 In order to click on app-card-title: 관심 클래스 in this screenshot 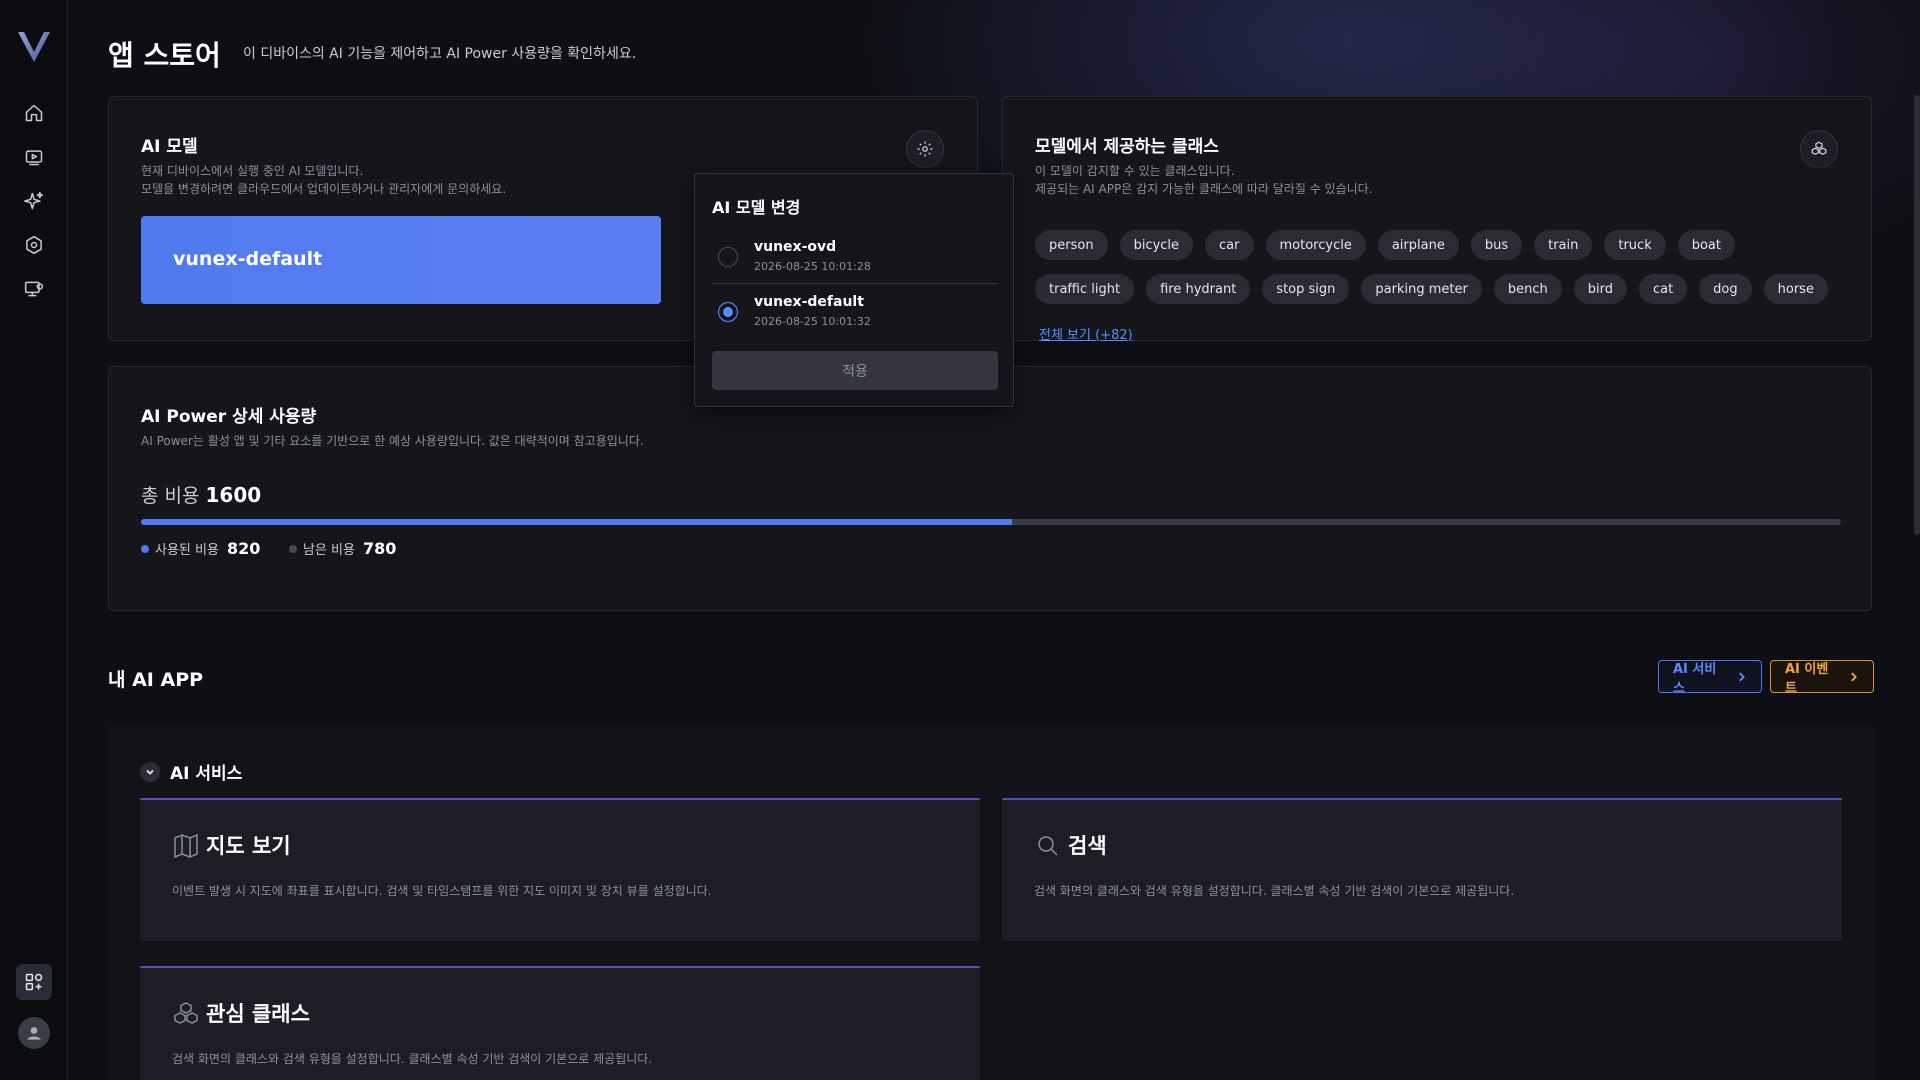, I will do `click(258, 1014)`.